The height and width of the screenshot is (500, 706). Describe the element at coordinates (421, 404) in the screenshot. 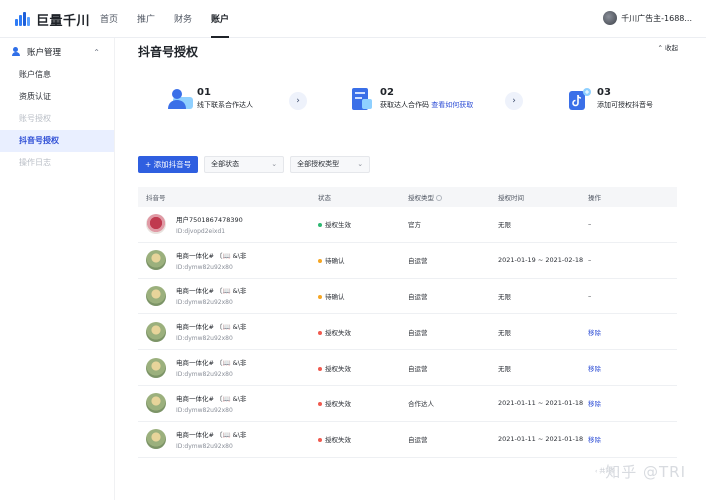

I see `type-cell: 合作达人` at that location.